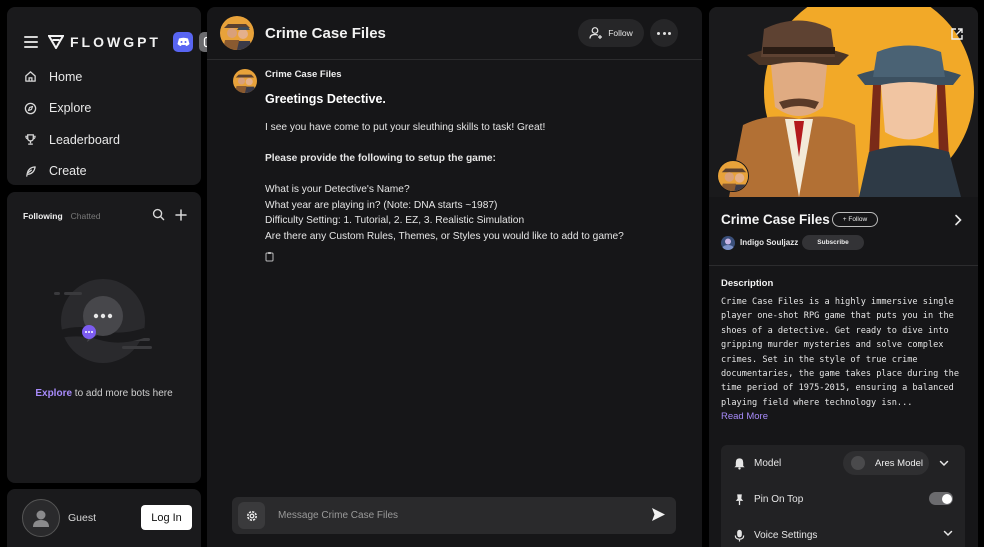 This screenshot has height=547, width=984. Describe the element at coordinates (30, 140) in the screenshot. I see `trophy-icon` at that location.